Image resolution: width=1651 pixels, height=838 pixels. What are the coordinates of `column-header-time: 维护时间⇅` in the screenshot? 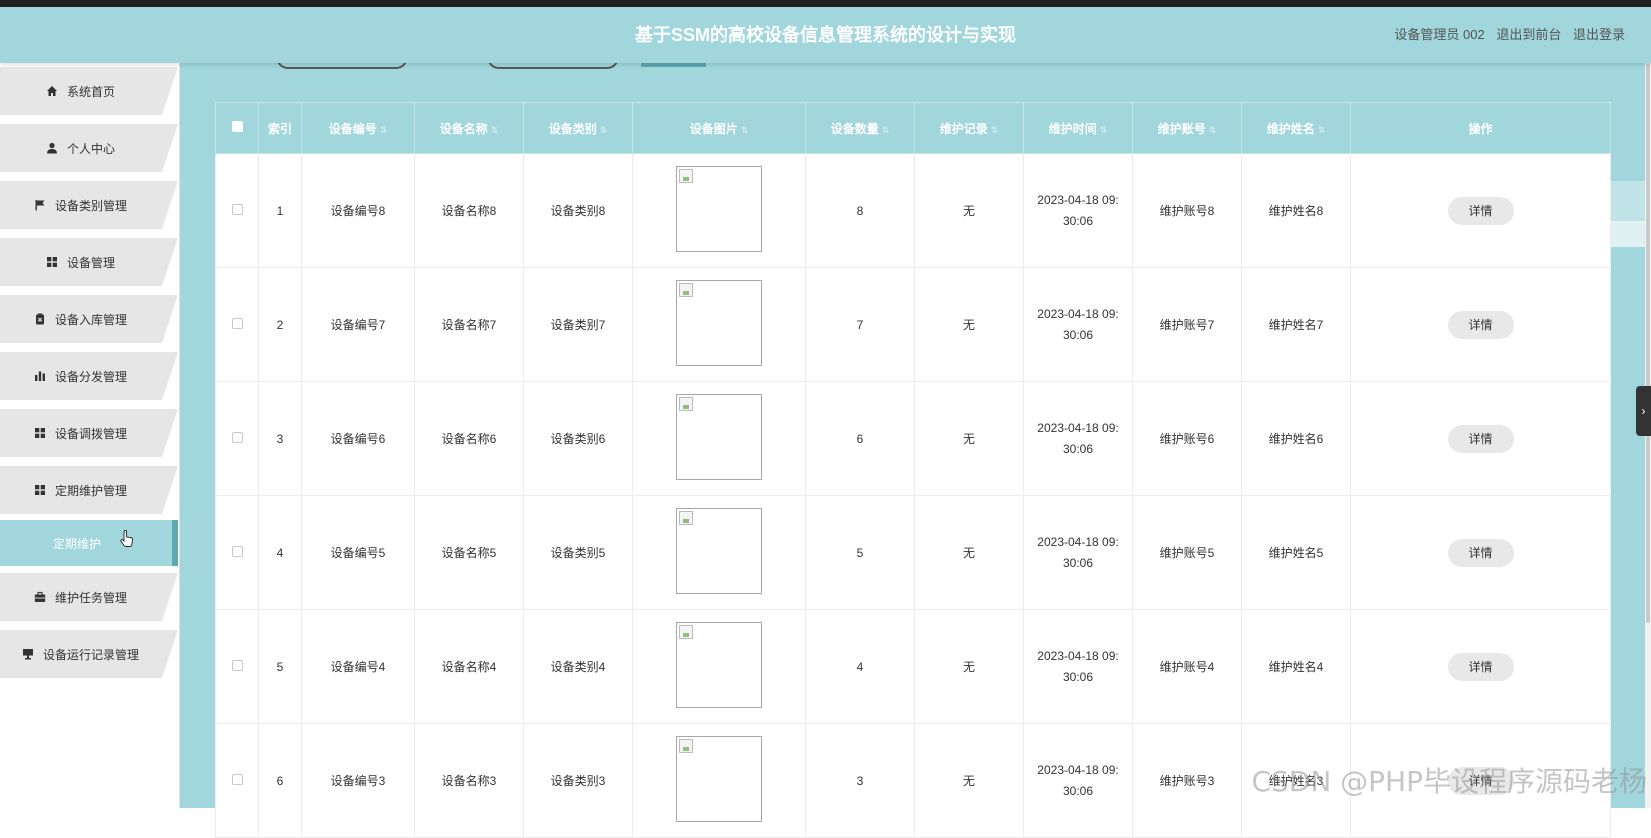 It's located at (1078, 128).